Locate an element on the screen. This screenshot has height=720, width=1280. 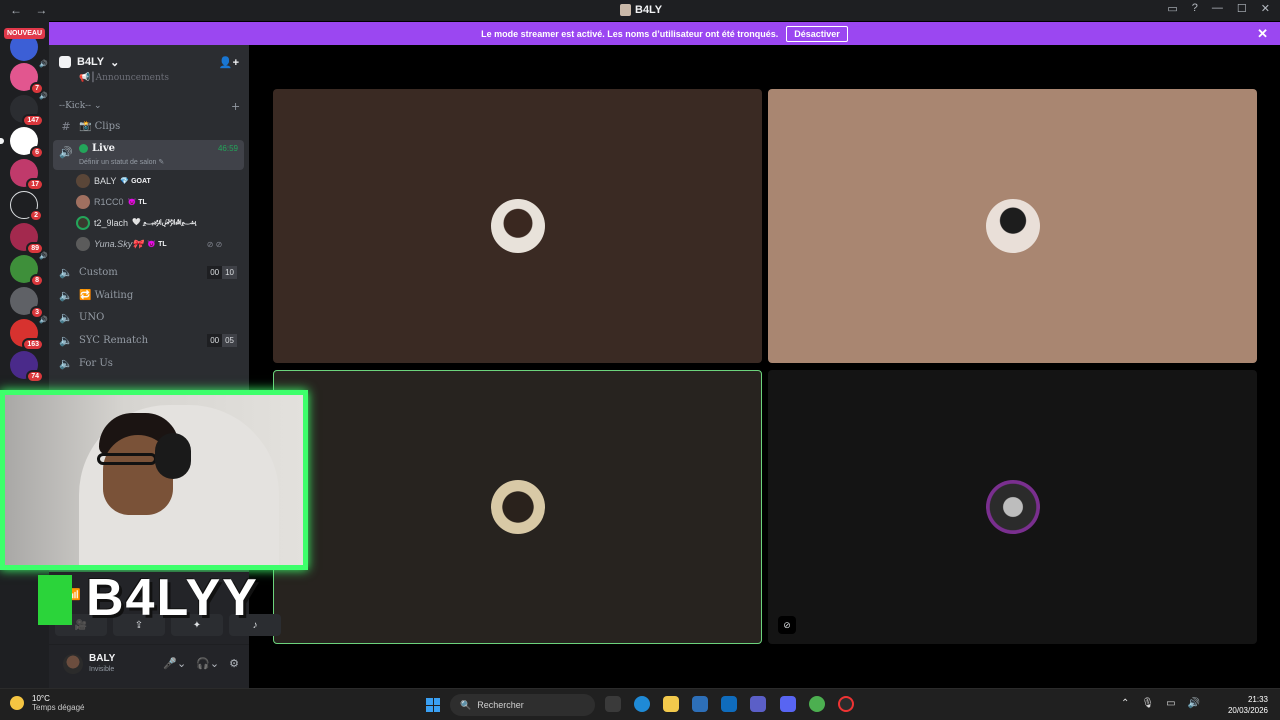
forward-arrow-icon: → is located at coordinates (41, 10).